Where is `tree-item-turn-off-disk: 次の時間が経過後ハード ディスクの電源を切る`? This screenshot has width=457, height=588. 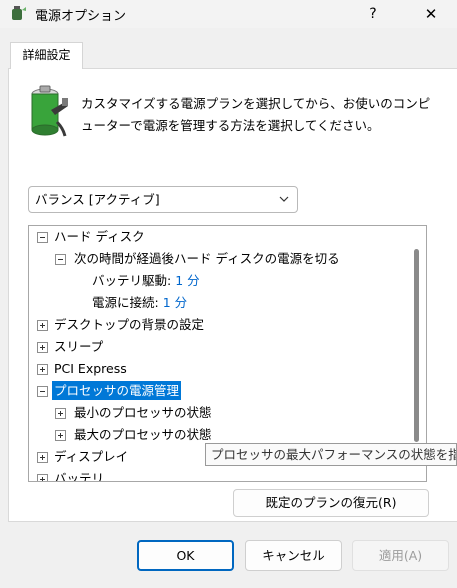
tree-item-turn-off-disk: 次の時間が経過後ハード ディスクの電源を切る is located at coordinates (197, 259).